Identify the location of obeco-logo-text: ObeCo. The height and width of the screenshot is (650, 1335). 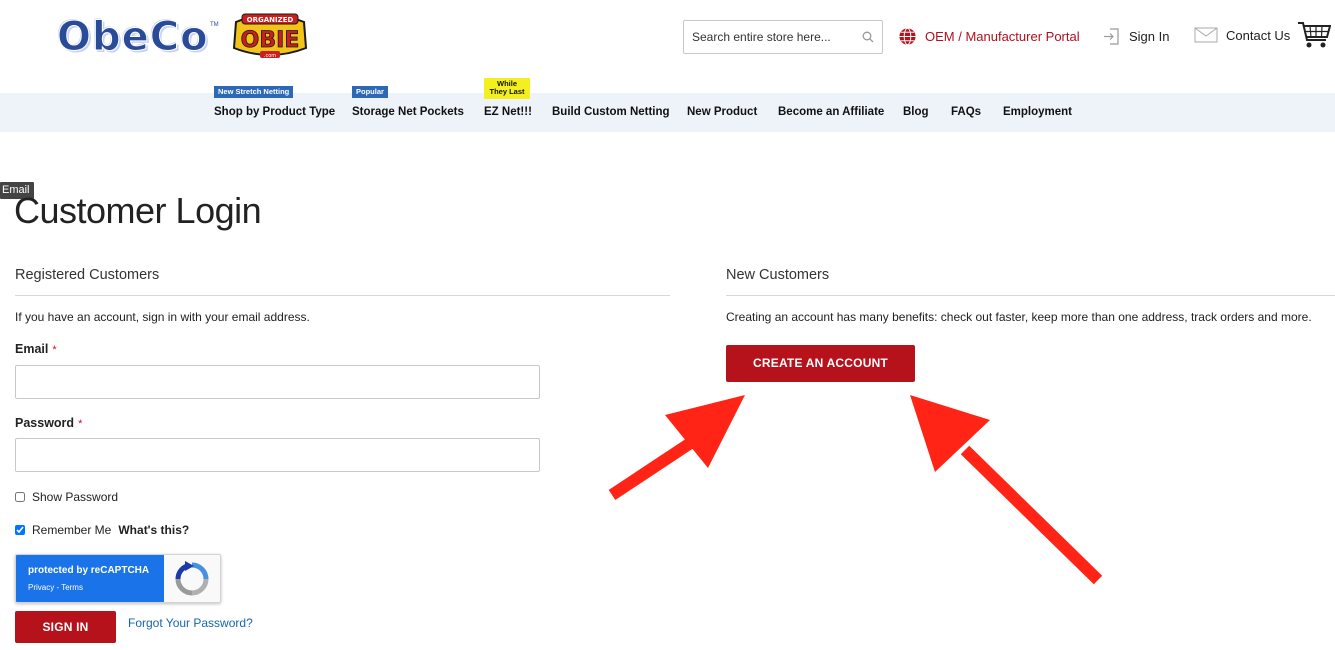
(133, 37).